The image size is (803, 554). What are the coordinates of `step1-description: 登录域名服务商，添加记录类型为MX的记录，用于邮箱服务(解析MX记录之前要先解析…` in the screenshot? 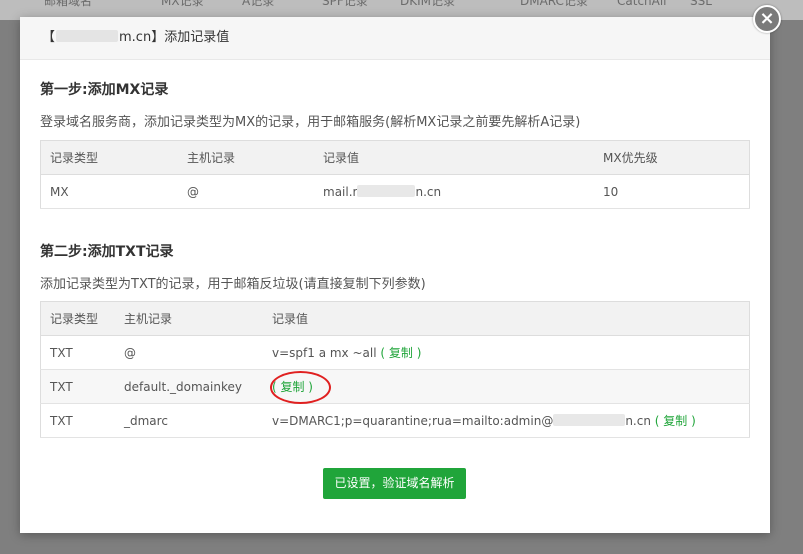 It's located at (310, 122).